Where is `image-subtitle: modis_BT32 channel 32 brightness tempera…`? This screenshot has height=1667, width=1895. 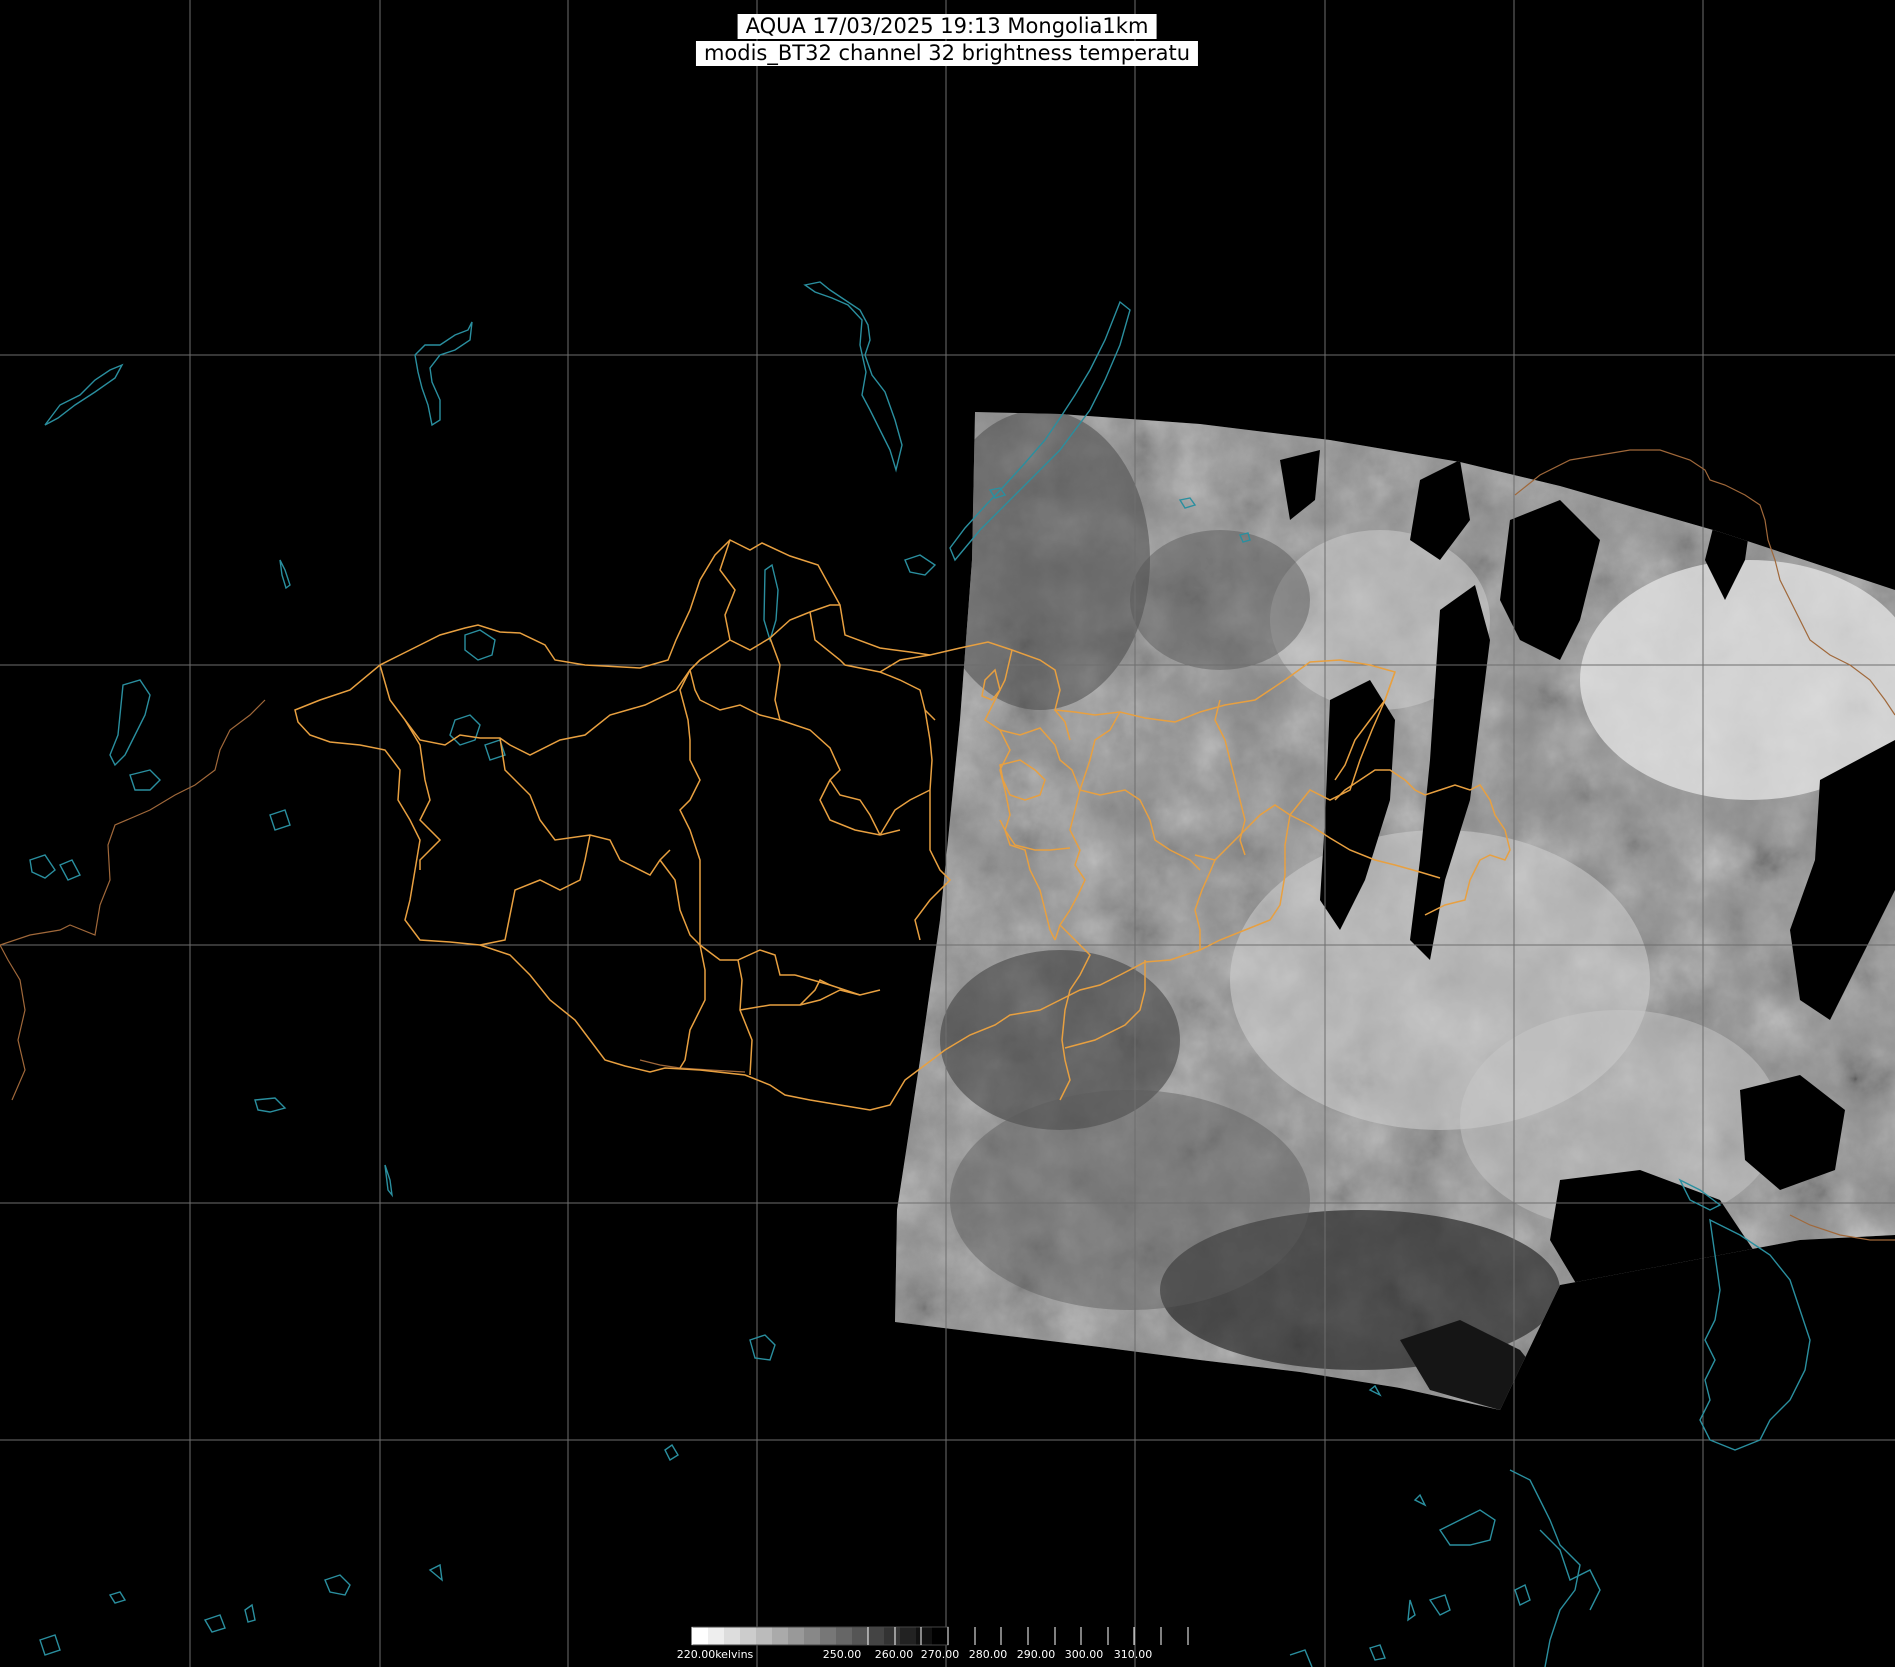
image-subtitle: modis_BT32 channel 32 brightness tempera… is located at coordinates (947, 53).